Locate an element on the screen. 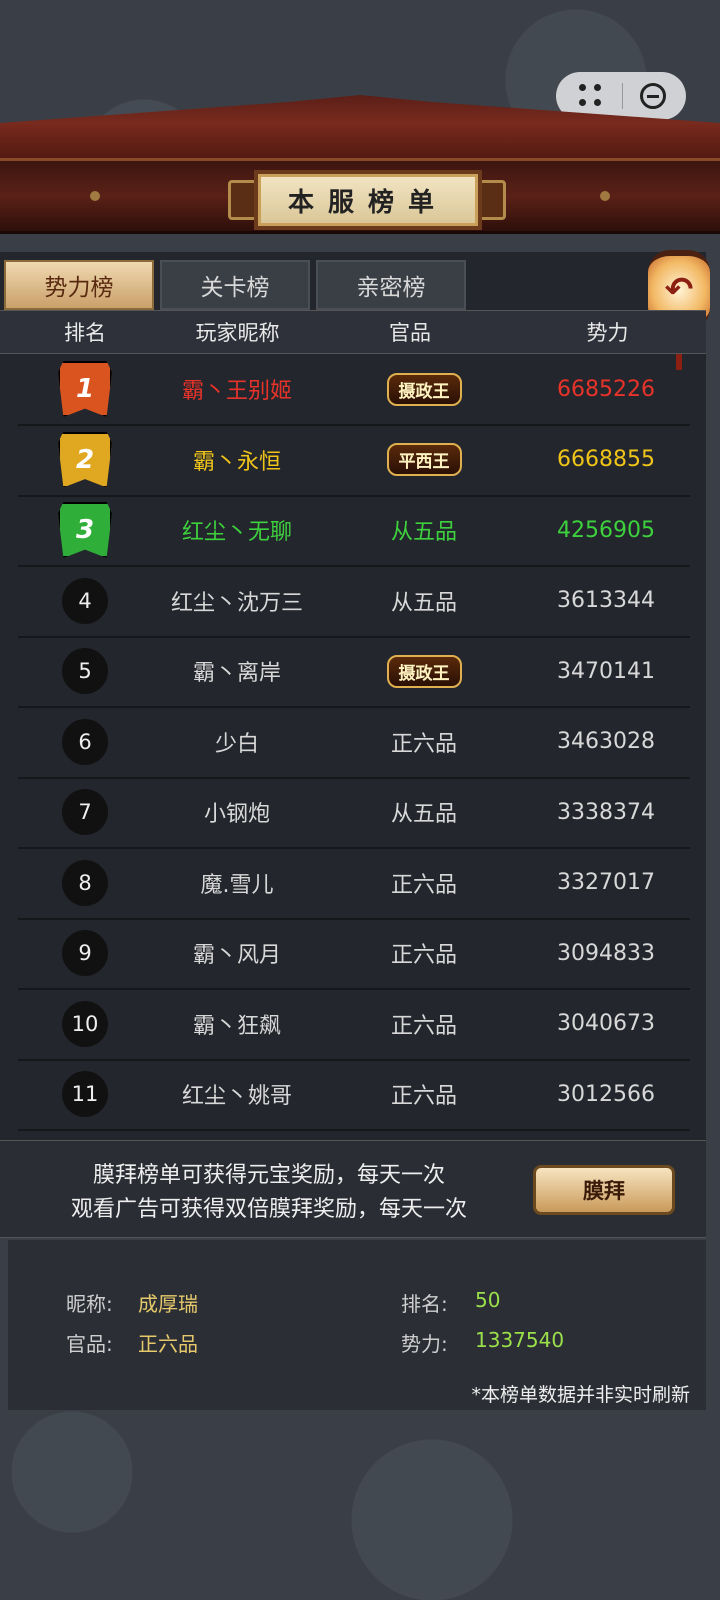  header-name: 玩家昵称 is located at coordinates (237, 333).